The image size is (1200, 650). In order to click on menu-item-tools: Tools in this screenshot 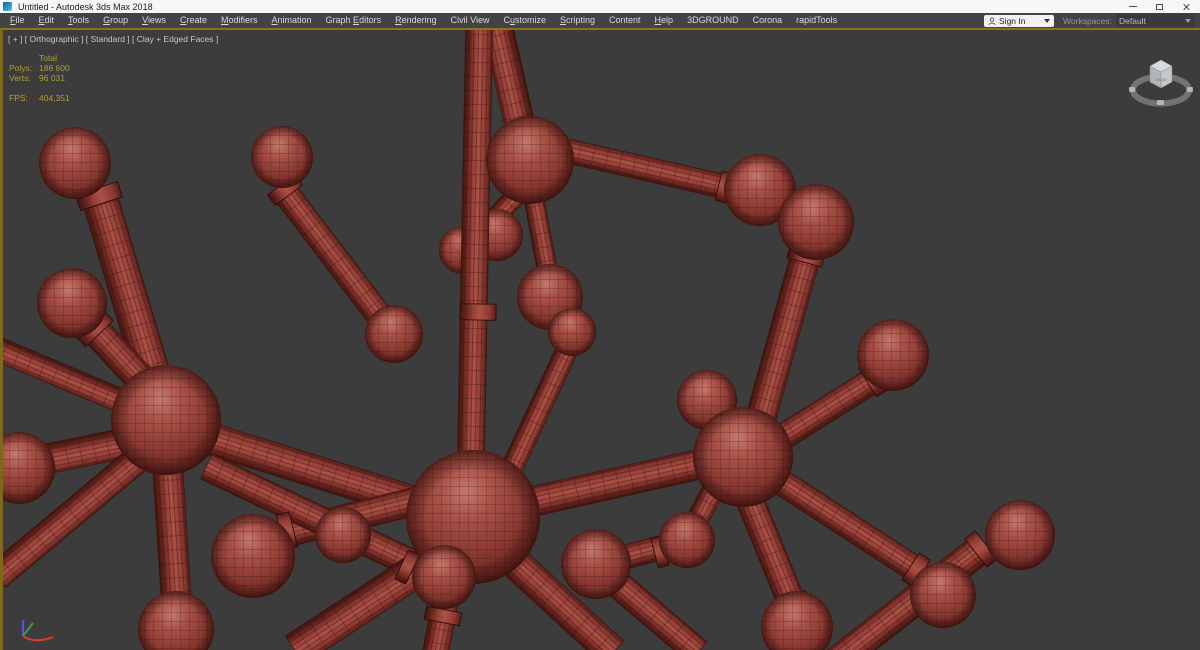, I will do `click(78, 20)`.